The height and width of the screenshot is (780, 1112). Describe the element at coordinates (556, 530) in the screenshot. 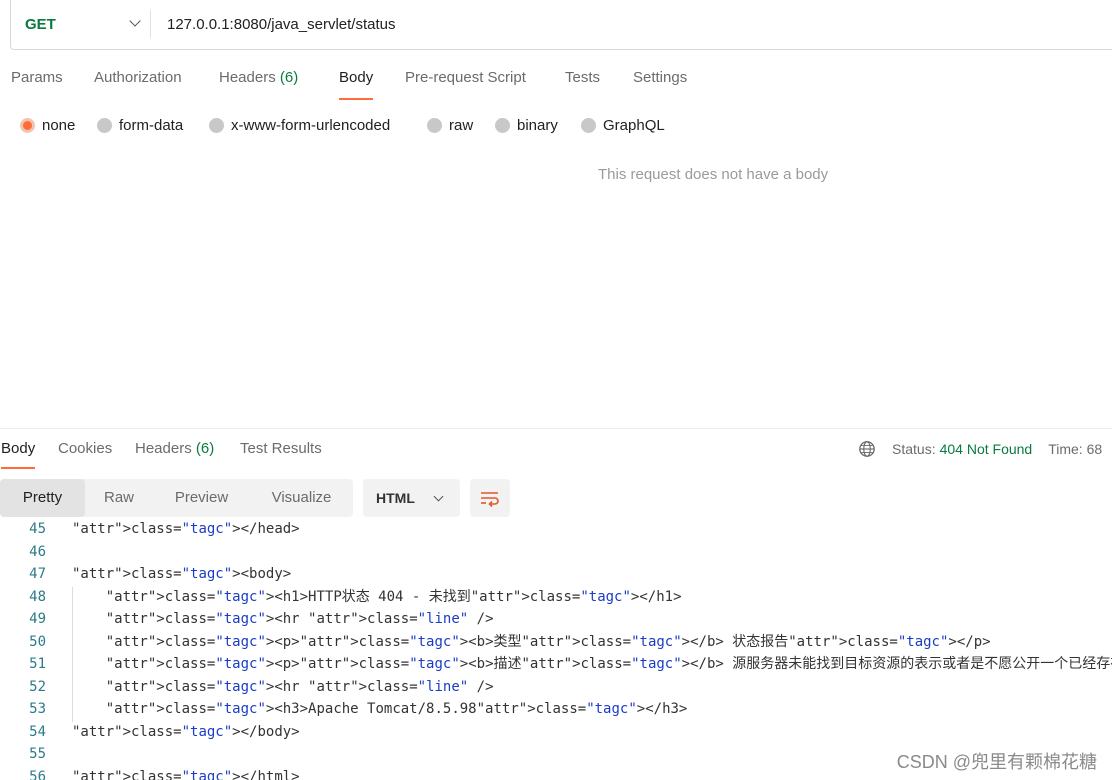

I see `code-line: 45 "attr">class="tagc"></head>` at that location.